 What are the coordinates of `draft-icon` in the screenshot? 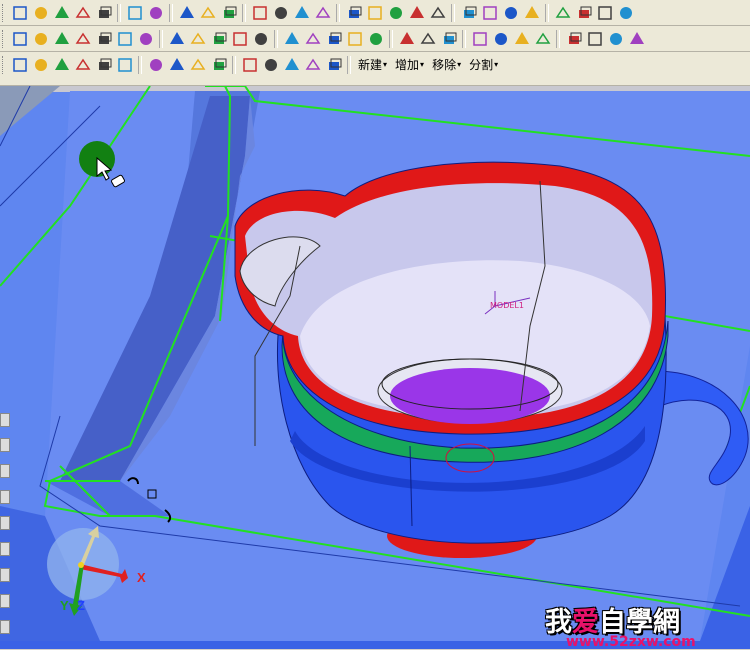 It's located at (176, 38).